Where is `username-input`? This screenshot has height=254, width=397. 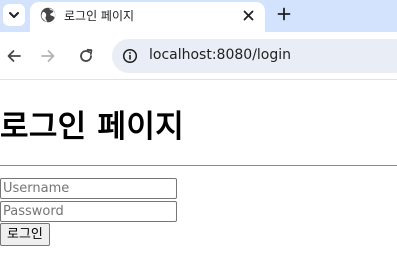
username-input is located at coordinates (88, 188).